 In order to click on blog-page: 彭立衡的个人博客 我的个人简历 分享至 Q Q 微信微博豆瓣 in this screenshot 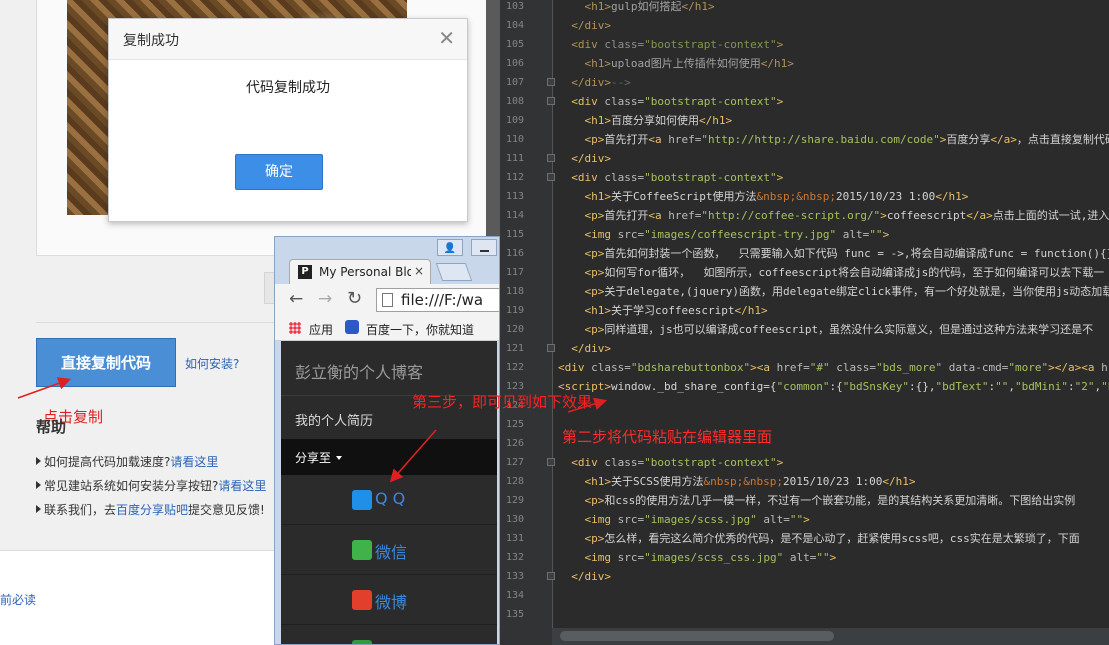, I will do `click(389, 492)`.